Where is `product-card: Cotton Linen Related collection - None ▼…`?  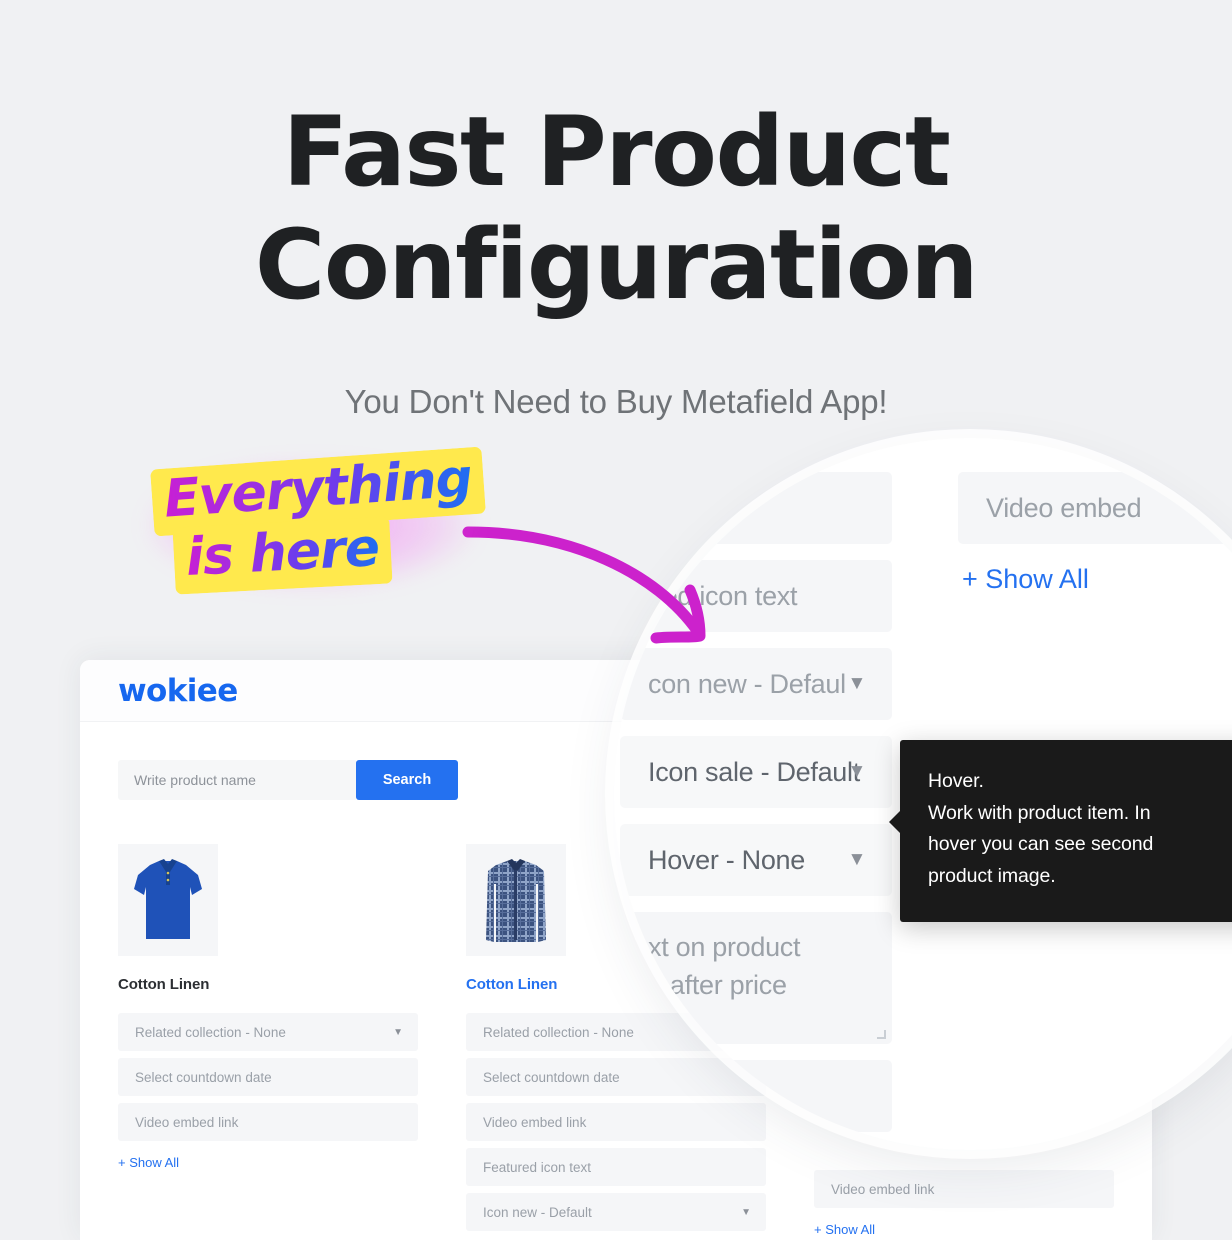 product-card: Cotton Linen Related collection - None ▼… is located at coordinates (268, 1040).